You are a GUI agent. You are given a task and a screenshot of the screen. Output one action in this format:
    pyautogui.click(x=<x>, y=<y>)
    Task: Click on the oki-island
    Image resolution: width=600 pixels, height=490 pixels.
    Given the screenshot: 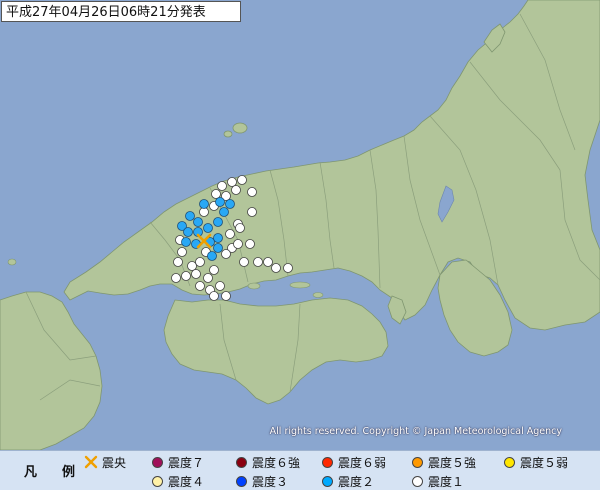 What is the action you would take?
    pyautogui.click(x=240, y=128)
    